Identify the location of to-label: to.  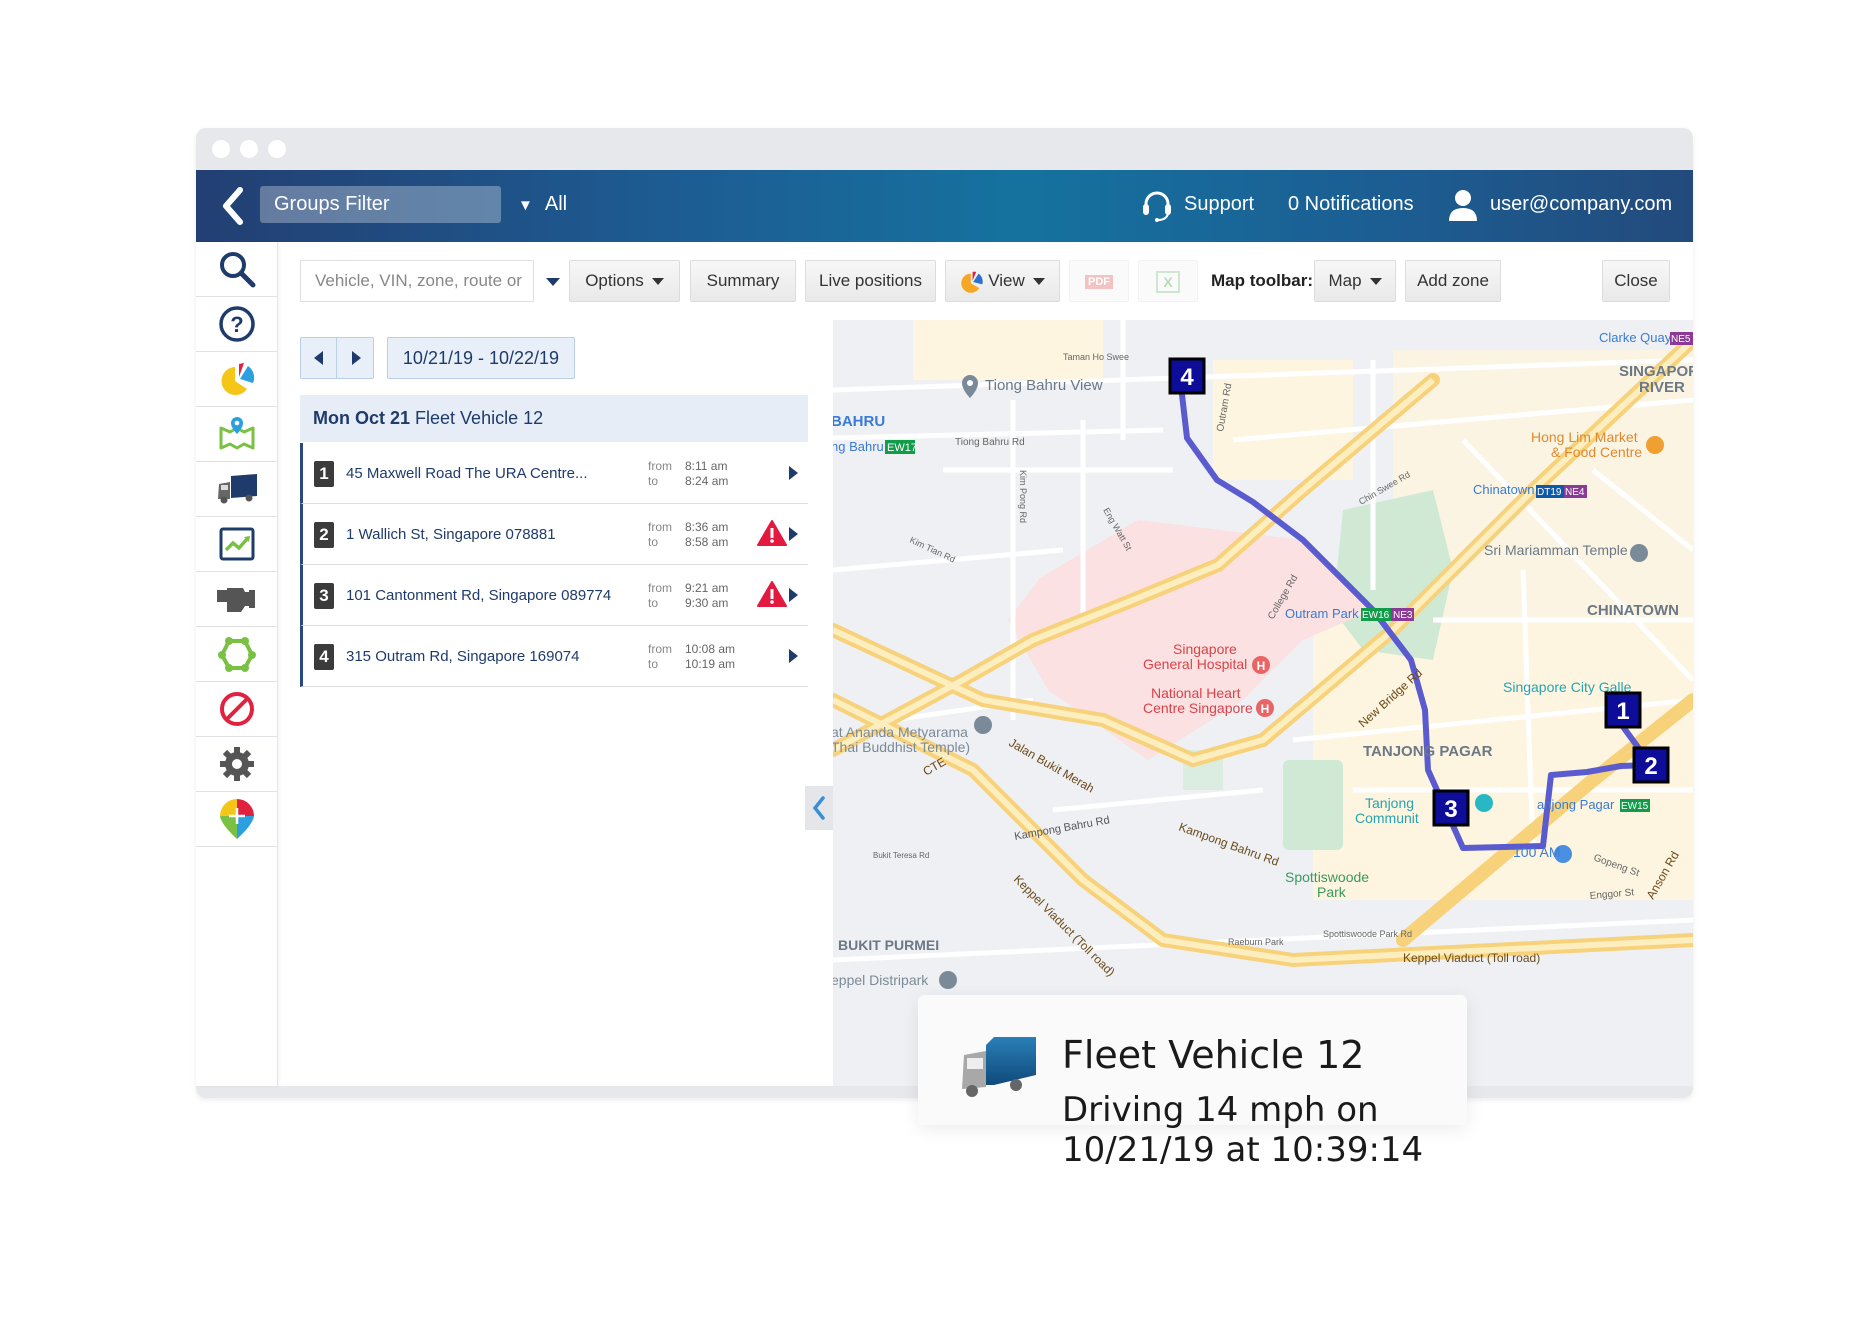
(653, 603).